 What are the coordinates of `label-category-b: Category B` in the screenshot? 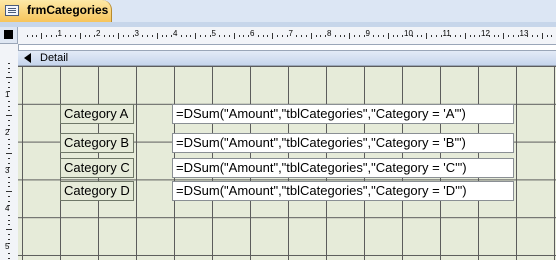 It's located at (97, 143).